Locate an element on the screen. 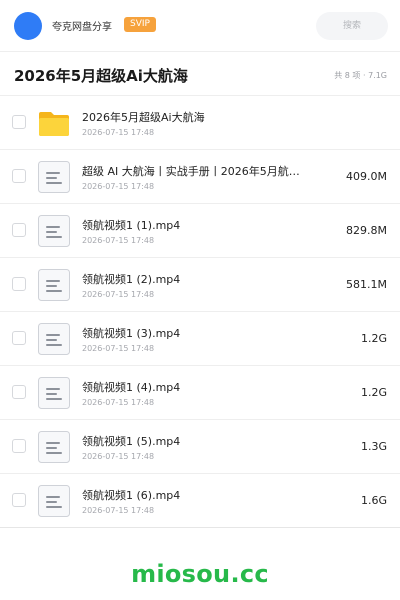  avatar is located at coordinates (28, 26).